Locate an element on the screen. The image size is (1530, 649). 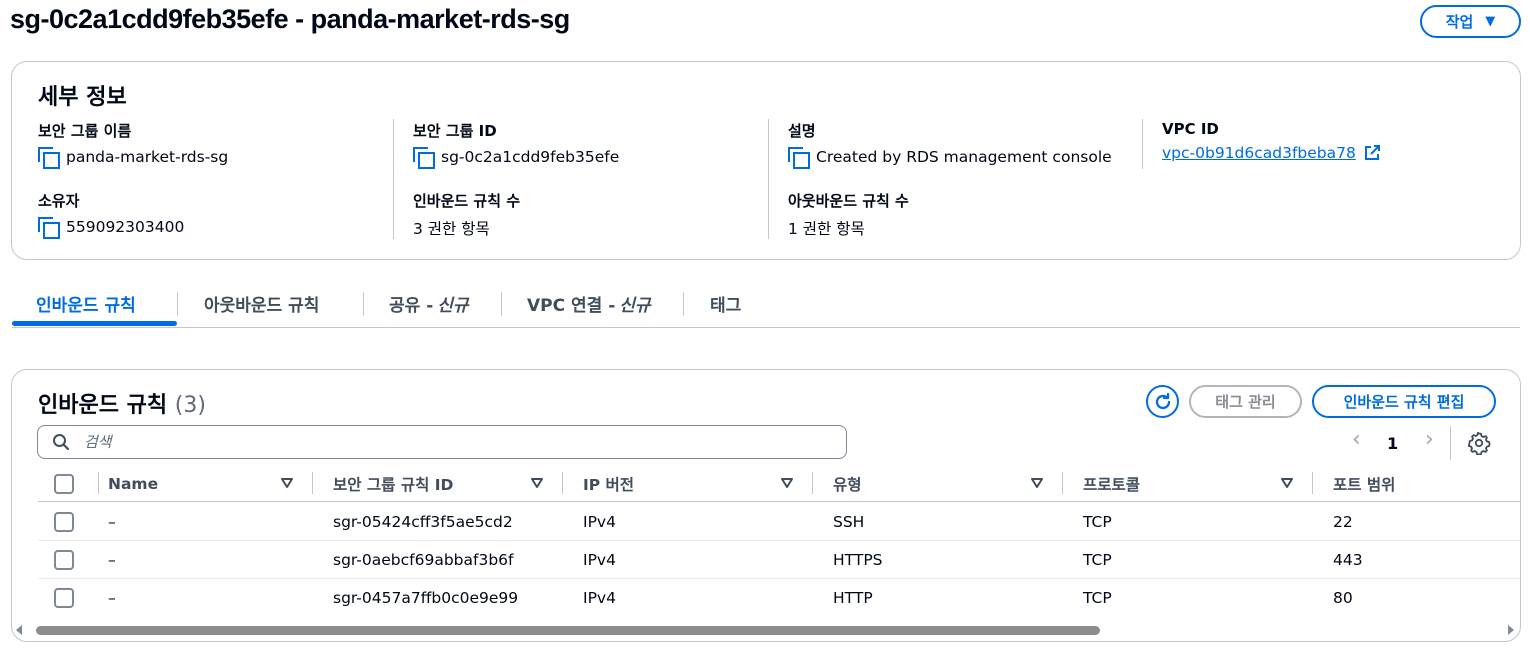
horizontal-scrollbar is located at coordinates (766, 631).